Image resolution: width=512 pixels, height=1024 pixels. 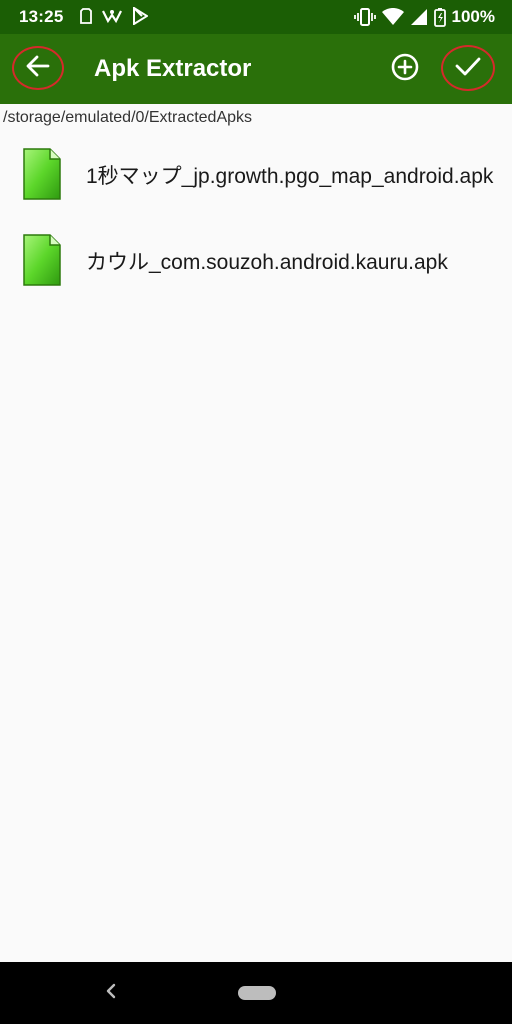 I want to click on status-left-icons, so click(x=114, y=16).